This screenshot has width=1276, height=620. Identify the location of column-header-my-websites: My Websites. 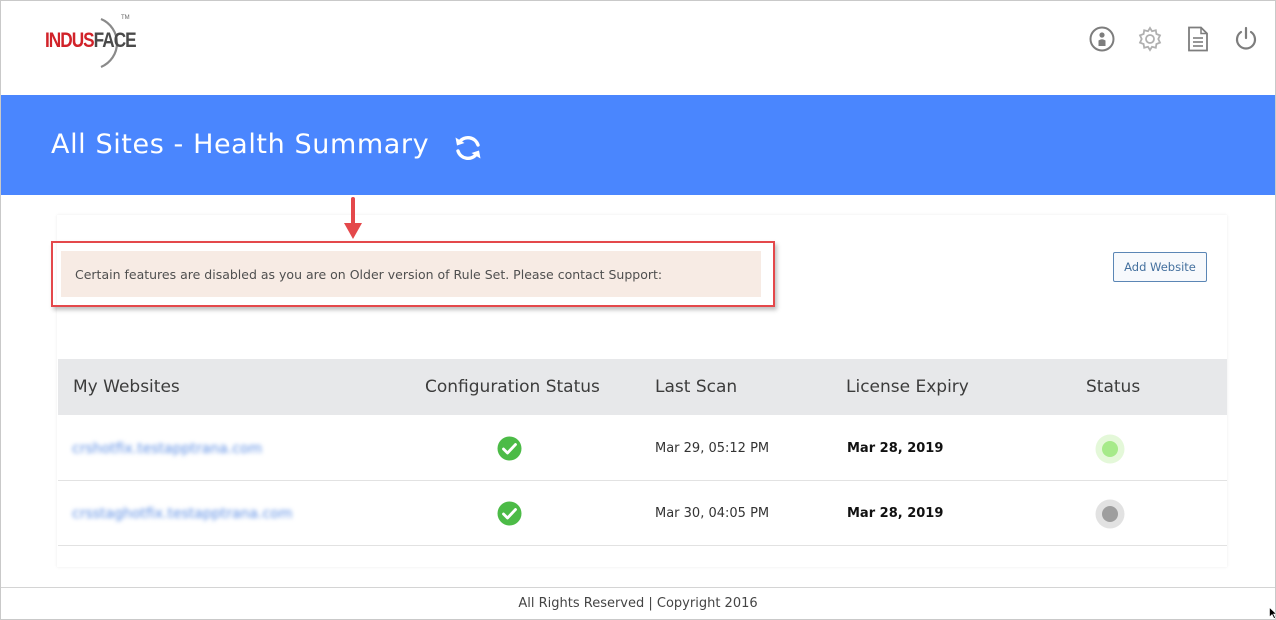
(126, 387).